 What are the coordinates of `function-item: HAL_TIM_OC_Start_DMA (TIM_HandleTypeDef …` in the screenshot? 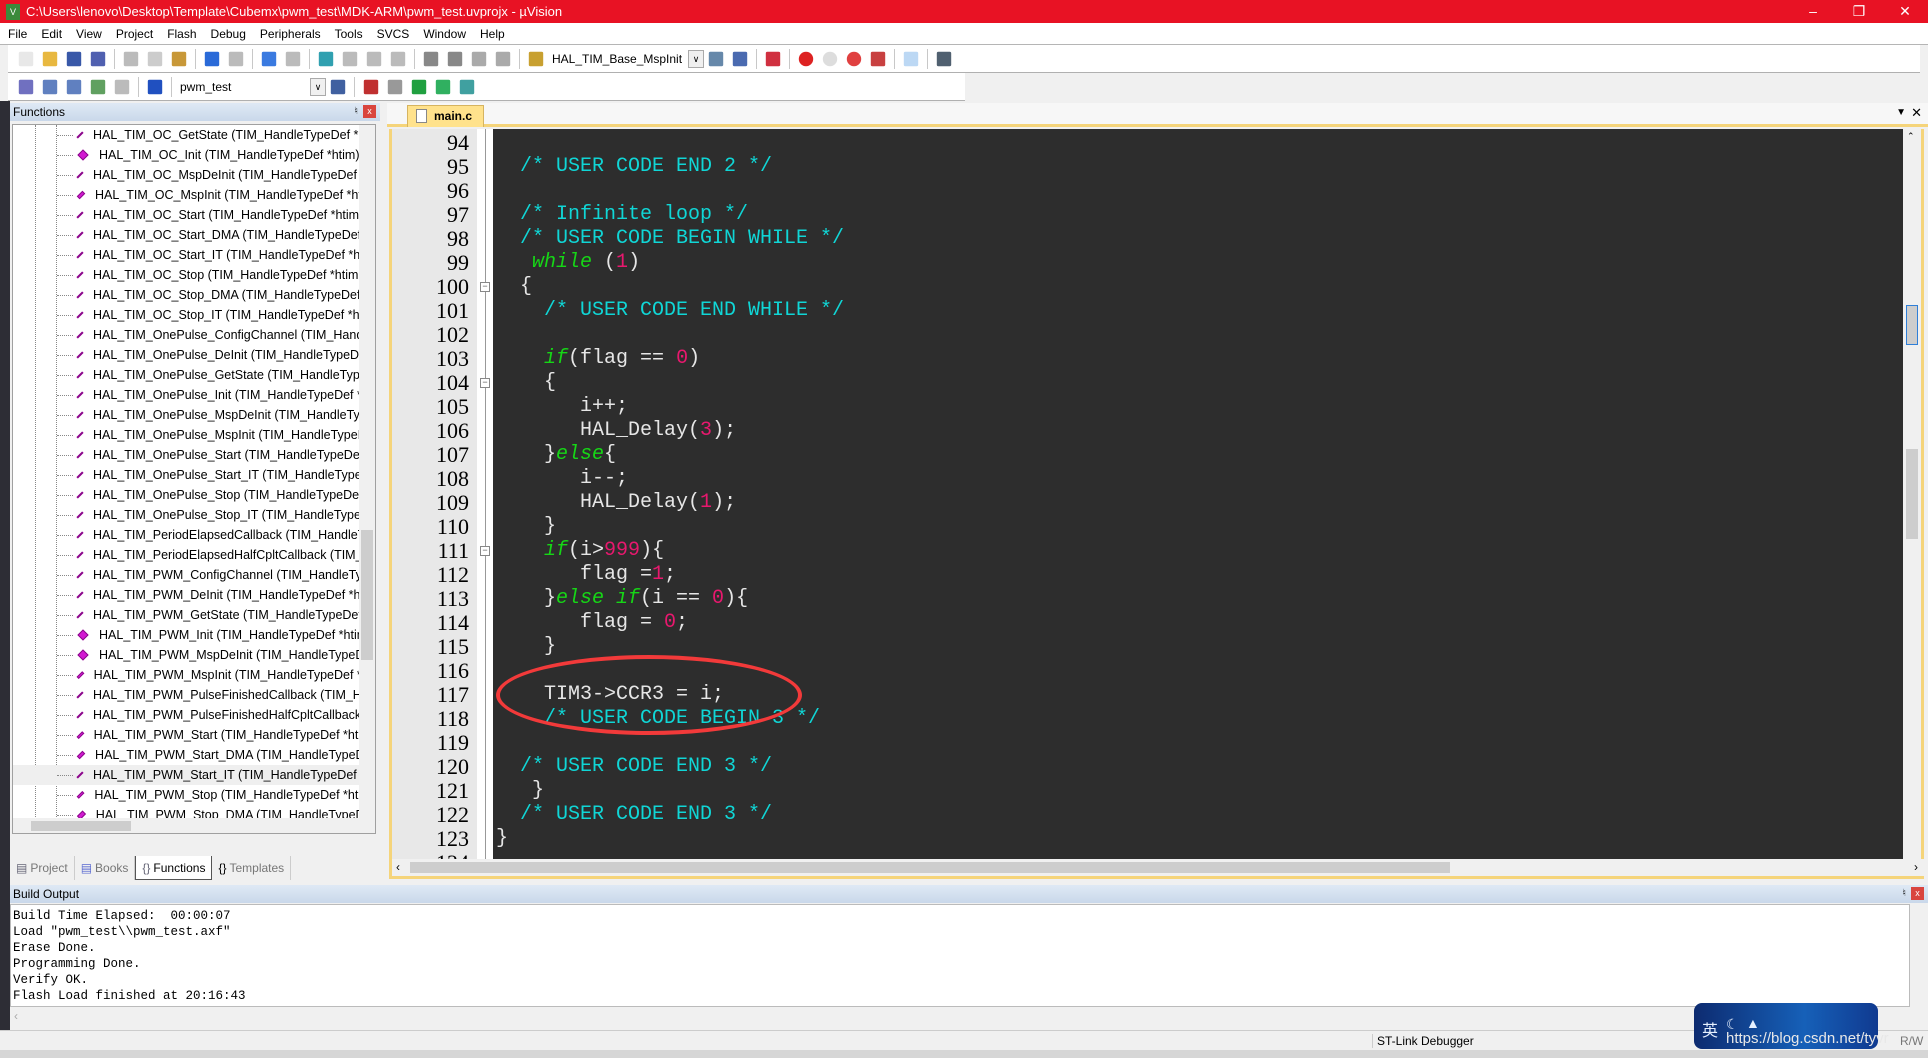 It's located at (194, 235).